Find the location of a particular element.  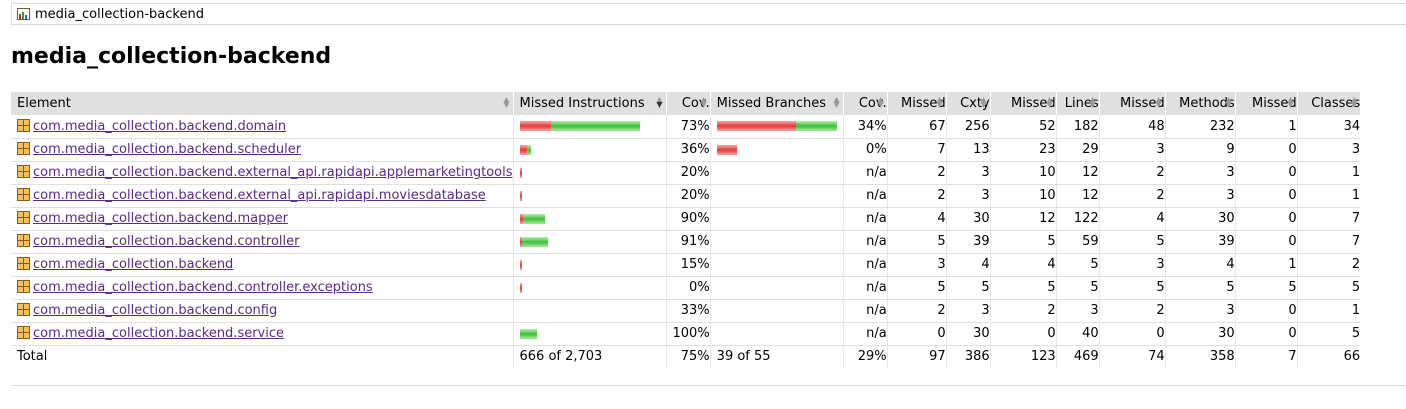

element-cell: com.media_collection.backend.controller is located at coordinates (262, 242).